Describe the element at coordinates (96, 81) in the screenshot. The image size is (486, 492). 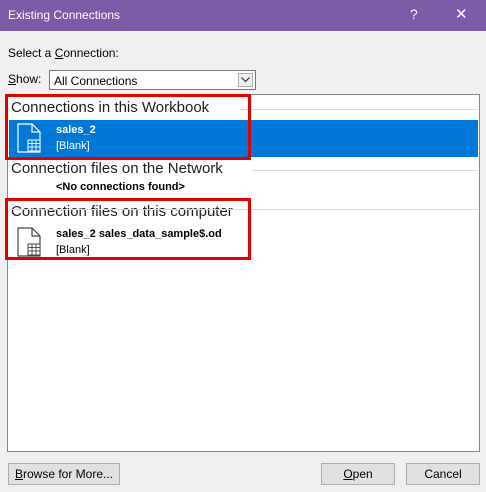
I see `show-dropdown-value: All Connections` at that location.